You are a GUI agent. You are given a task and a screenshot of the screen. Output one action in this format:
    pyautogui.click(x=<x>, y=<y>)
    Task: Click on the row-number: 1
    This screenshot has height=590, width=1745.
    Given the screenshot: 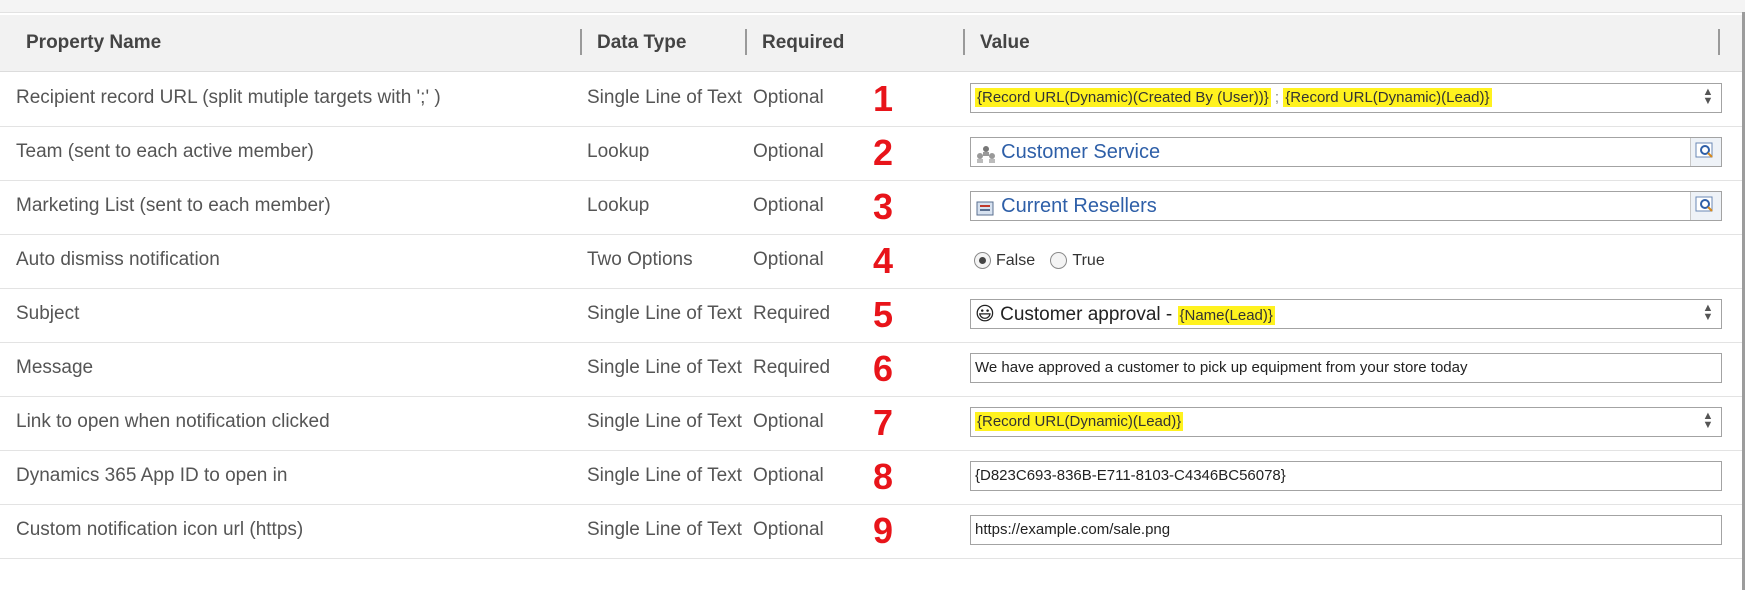 What is the action you would take?
    pyautogui.click(x=883, y=98)
    